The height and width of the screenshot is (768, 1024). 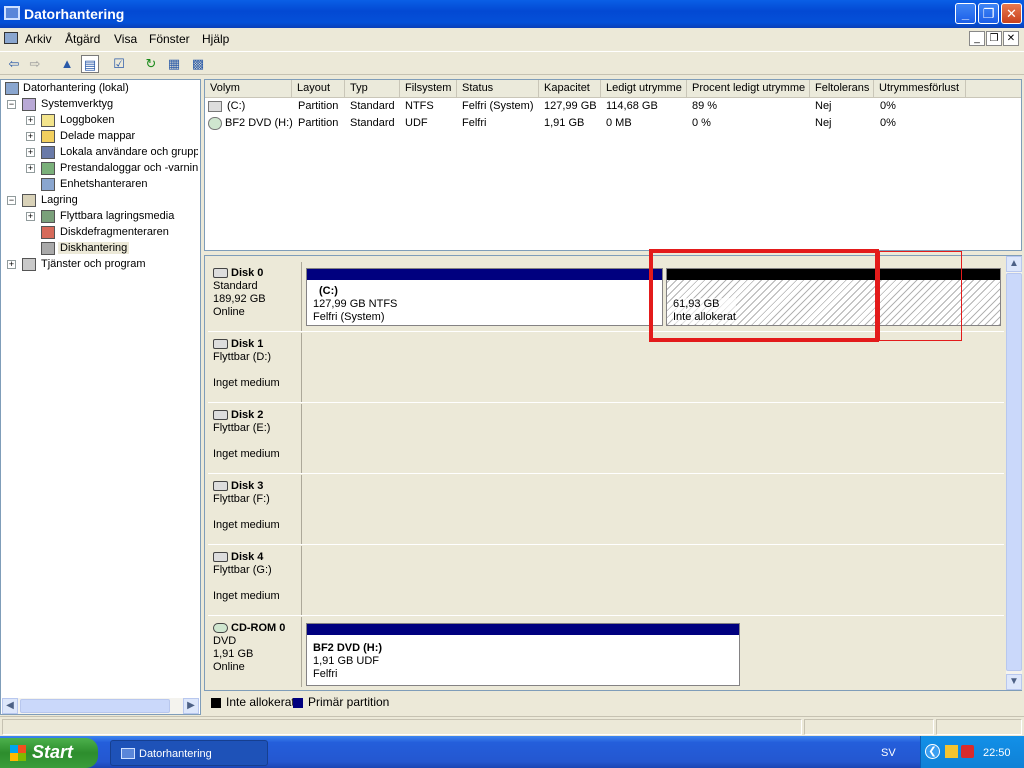 I want to click on start-button: Start, so click(x=49, y=753).